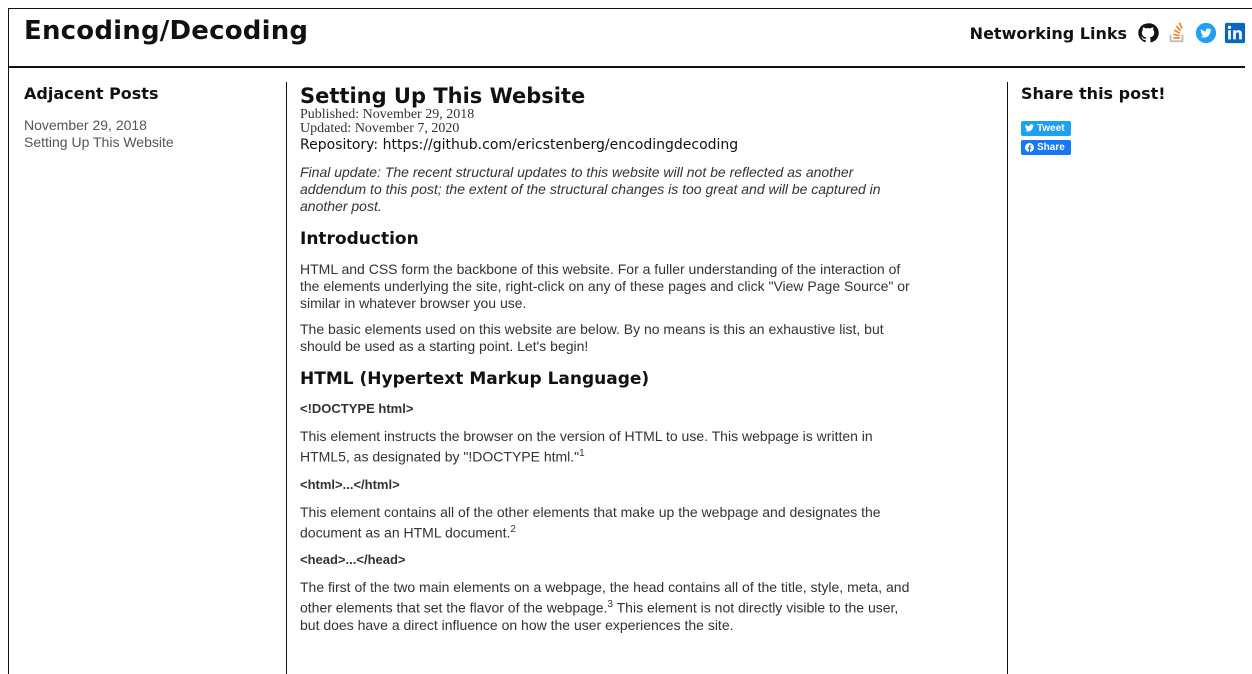 The image size is (1252, 674). What do you see at coordinates (357, 408) in the screenshot?
I see `doctype-element-title: <!DOCTYPE html>` at bounding box center [357, 408].